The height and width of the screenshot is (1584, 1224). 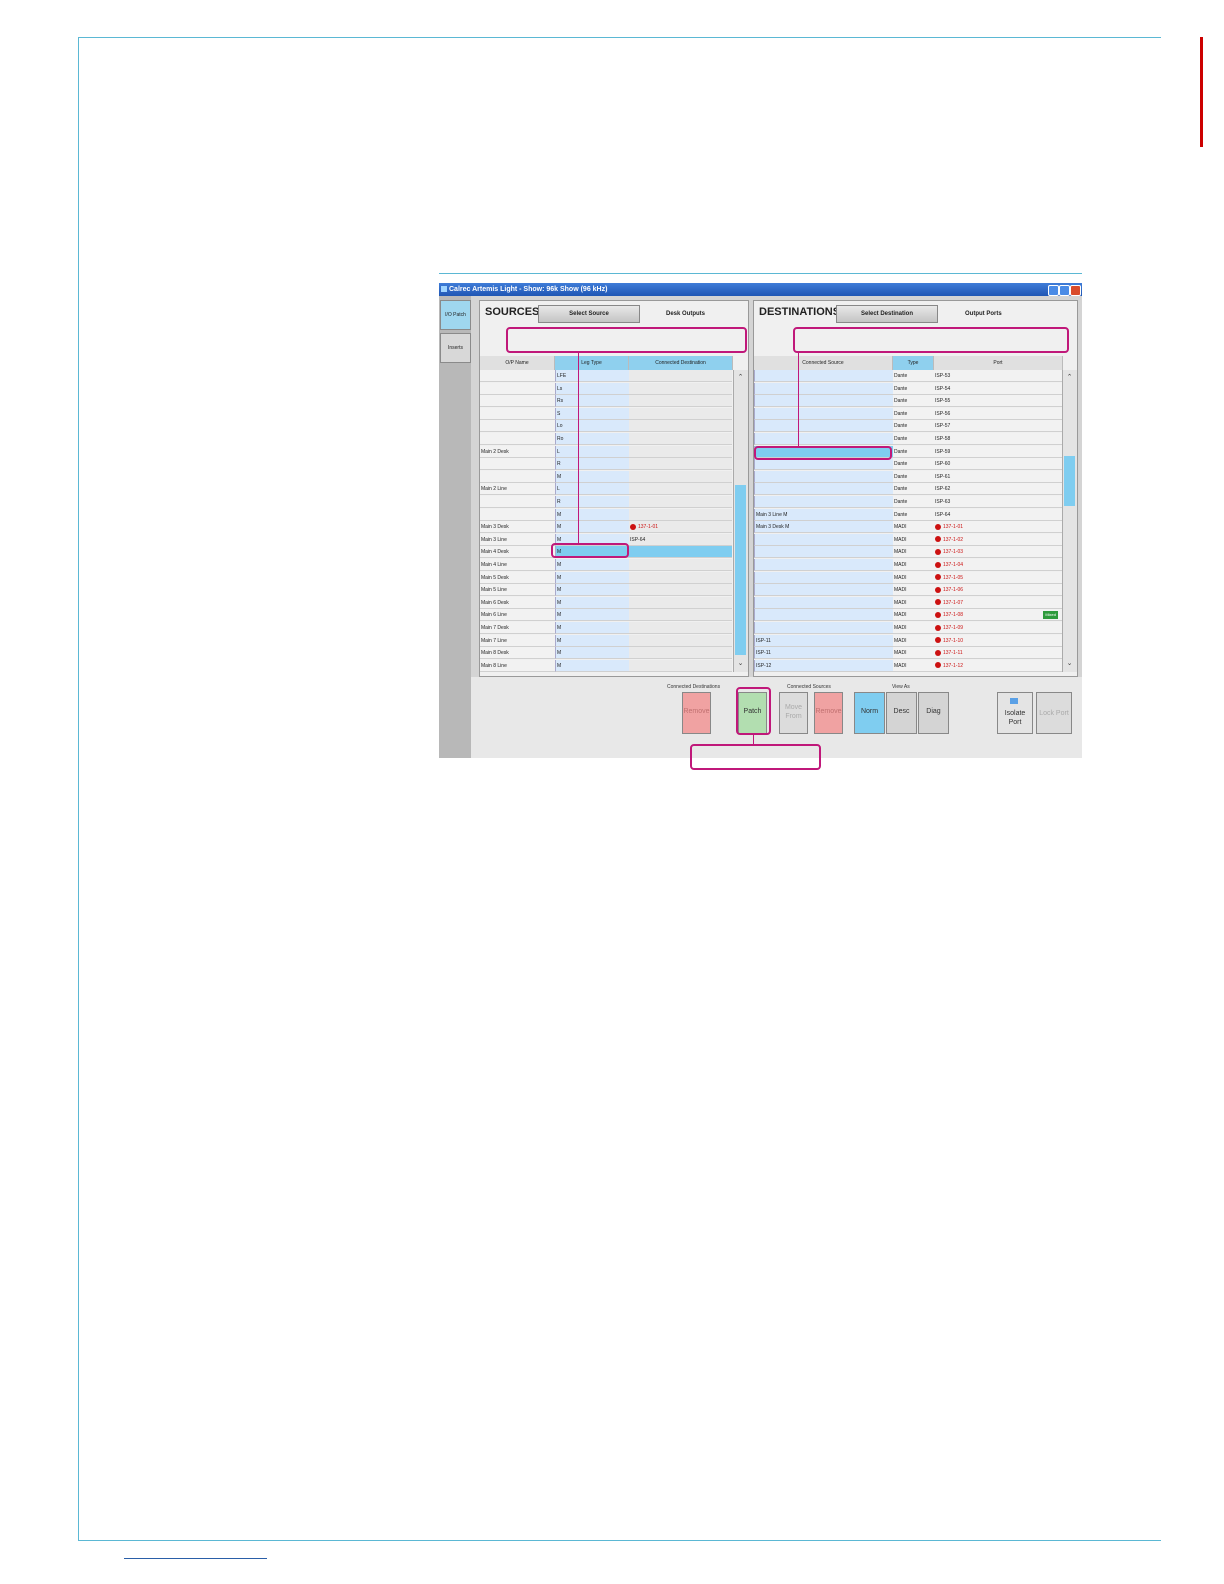 What do you see at coordinates (901, 713) in the screenshot?
I see `view-desc-button: Desc` at bounding box center [901, 713].